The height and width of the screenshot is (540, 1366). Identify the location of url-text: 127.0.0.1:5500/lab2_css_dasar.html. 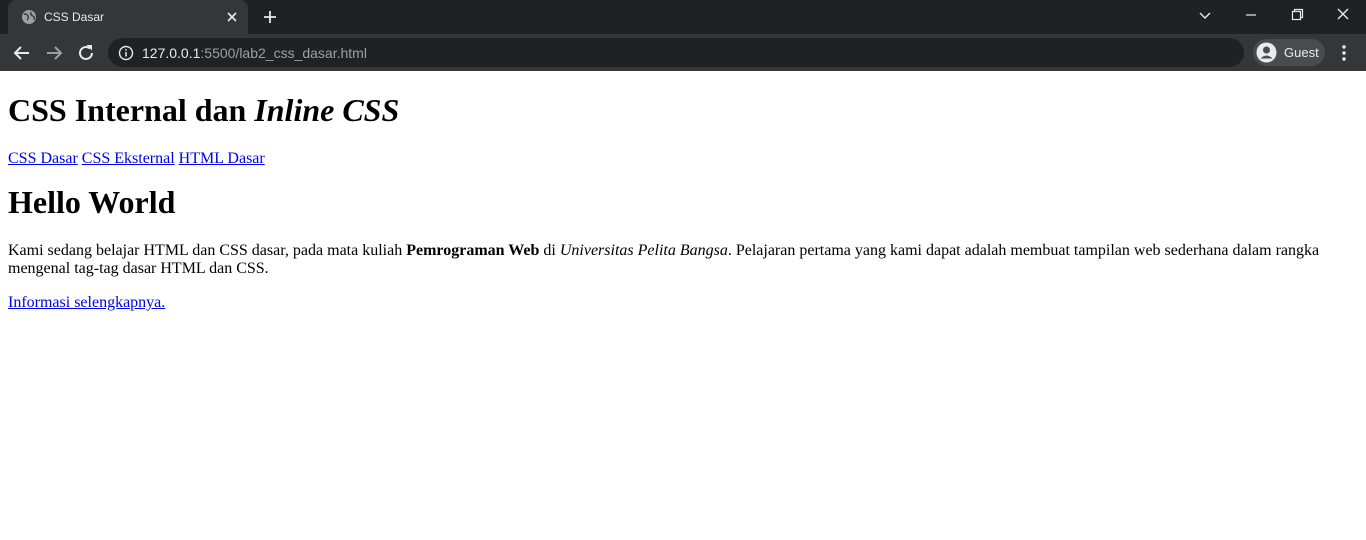
(254, 53).